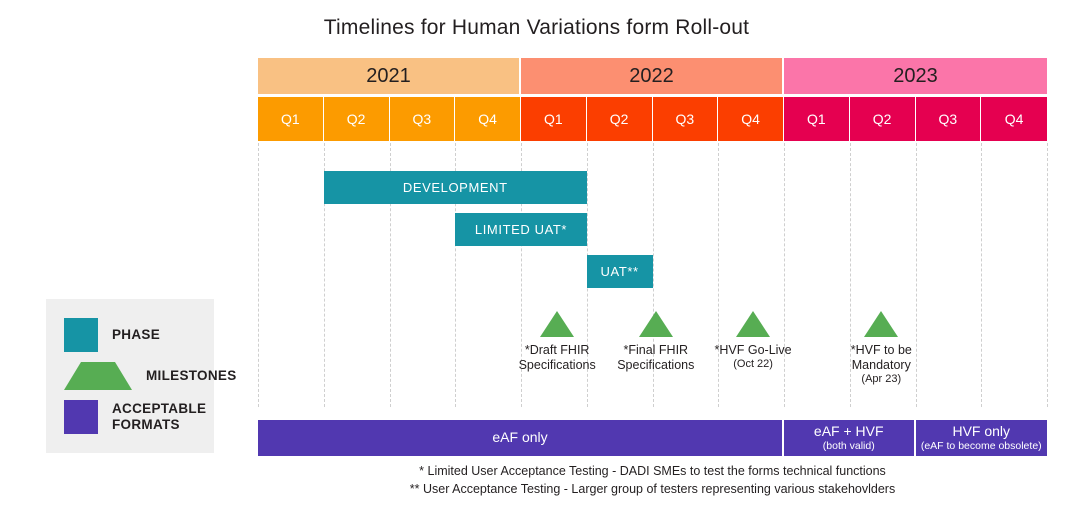  Describe the element at coordinates (98, 376) in the screenshot. I see `legend-triangle-icon` at that location.